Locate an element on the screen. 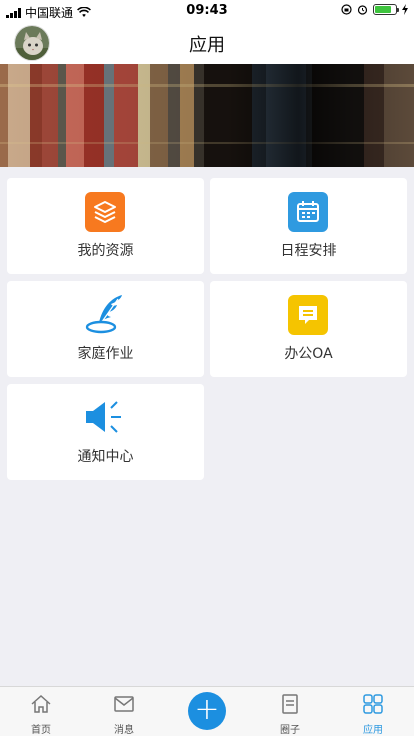 This screenshot has width=414, height=736. app-card-notifications: 通知中心 is located at coordinates (105, 432).